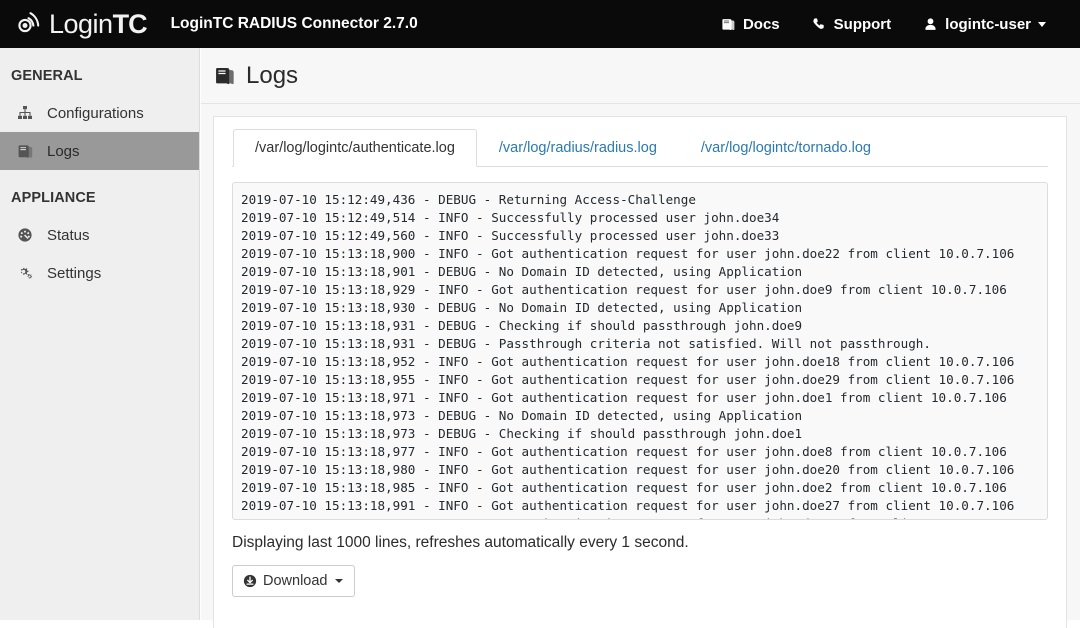 This screenshot has width=1080, height=628. Describe the element at coordinates (130, 23) in the screenshot. I see `brand-tc-text: TC` at that location.